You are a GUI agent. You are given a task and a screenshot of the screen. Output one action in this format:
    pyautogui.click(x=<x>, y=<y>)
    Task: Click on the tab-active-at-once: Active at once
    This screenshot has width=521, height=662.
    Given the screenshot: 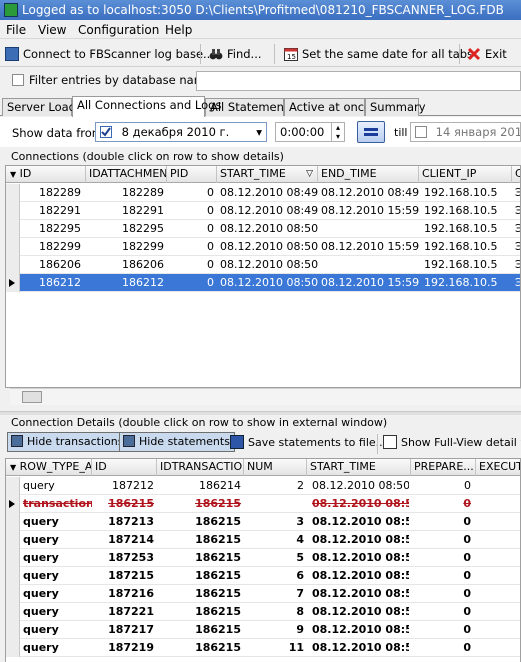 What is the action you would take?
    pyautogui.click(x=327, y=107)
    